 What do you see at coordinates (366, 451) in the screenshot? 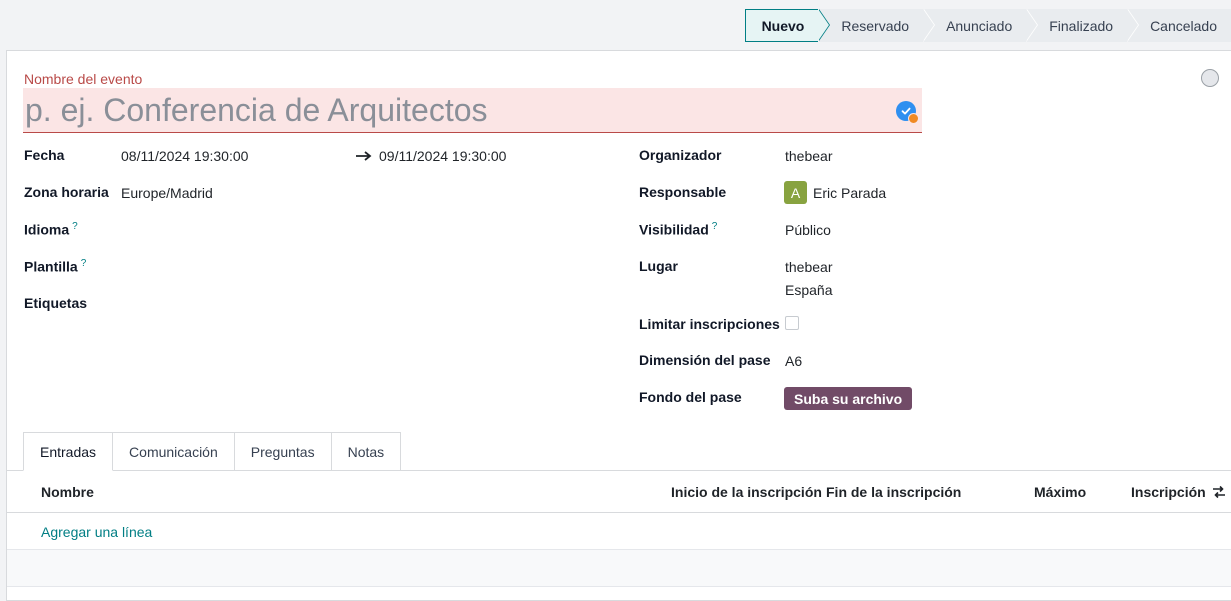
I see `tab-notas: Notas` at bounding box center [366, 451].